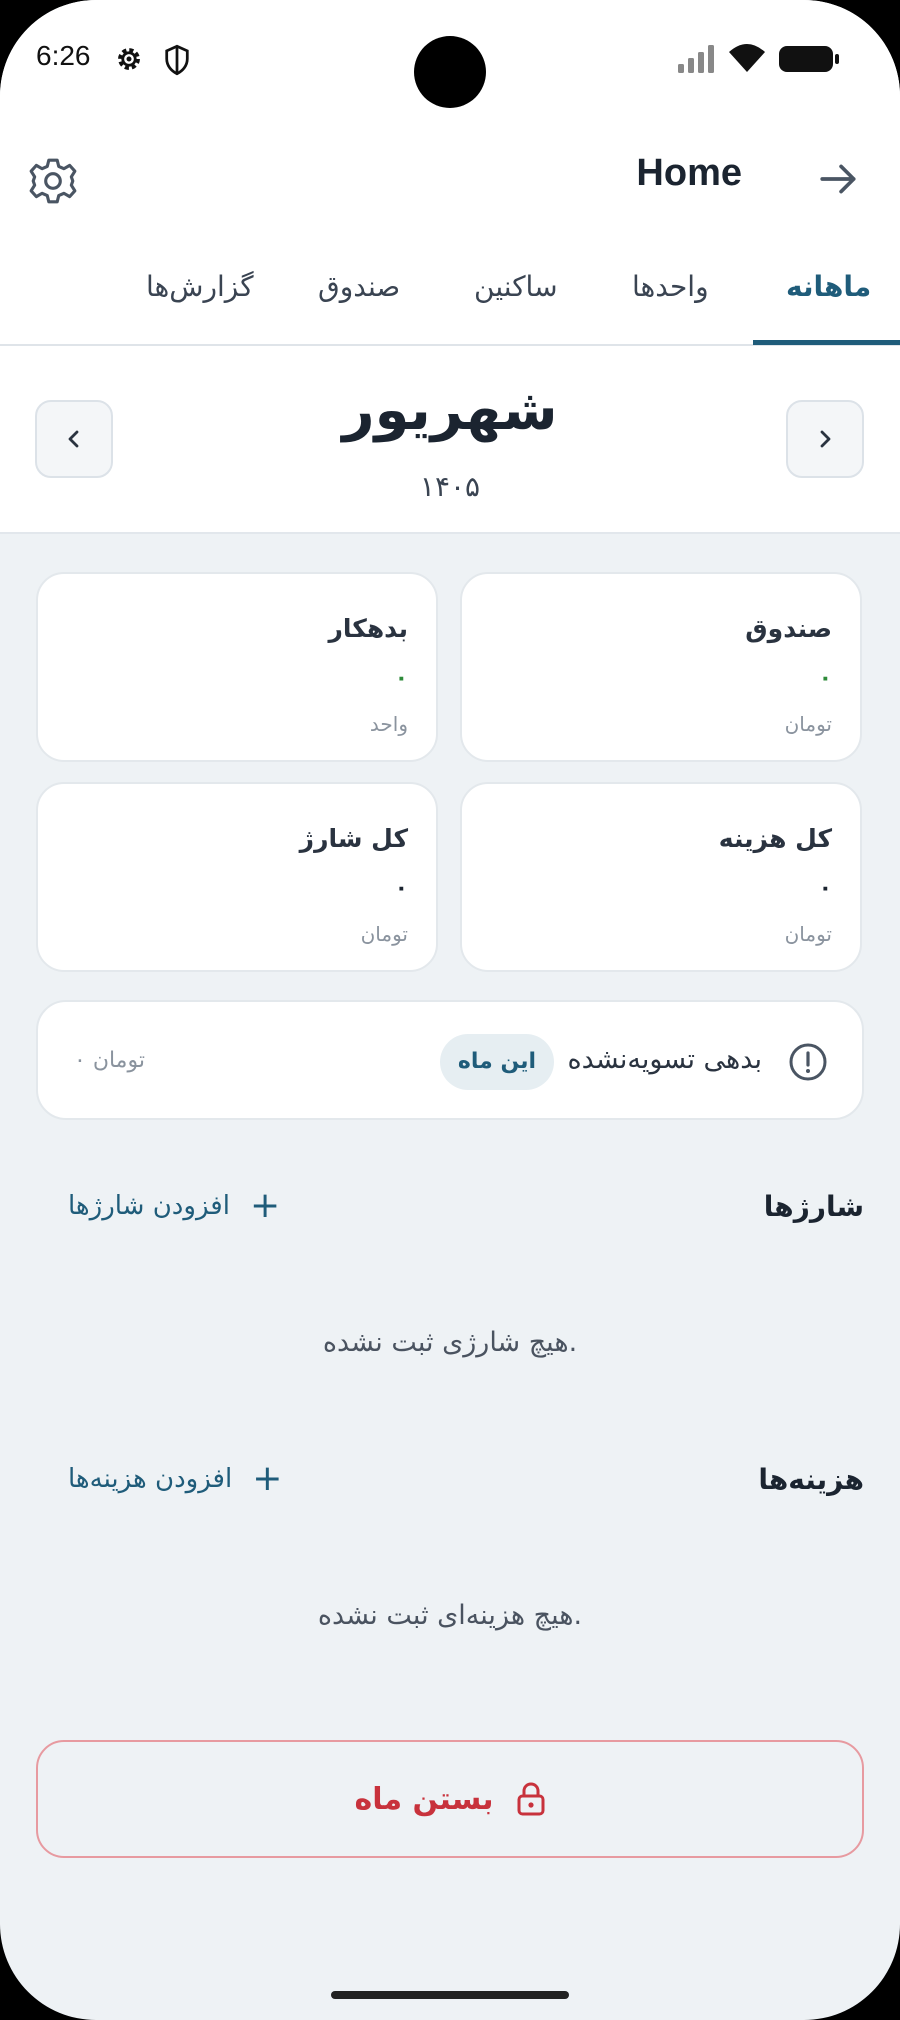 Image resolution: width=900 pixels, height=2020 pixels. What do you see at coordinates (53, 181) in the screenshot?
I see `settings-gear-icon` at bounding box center [53, 181].